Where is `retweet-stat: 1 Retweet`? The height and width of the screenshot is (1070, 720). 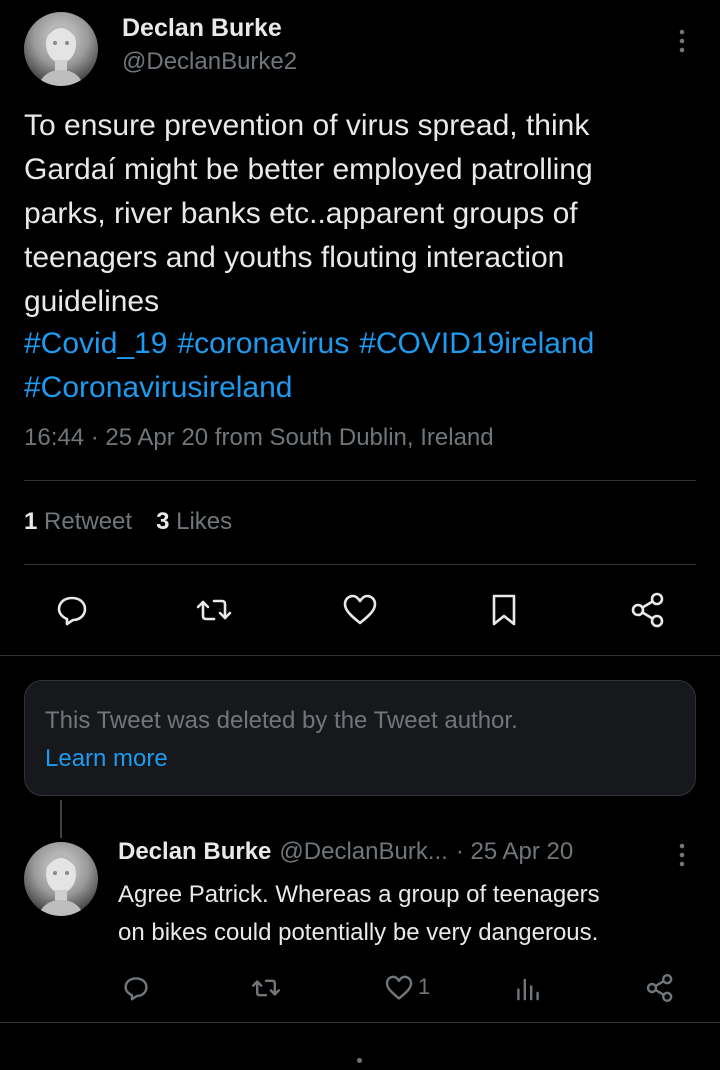 retweet-stat: 1 Retweet is located at coordinates (78, 522).